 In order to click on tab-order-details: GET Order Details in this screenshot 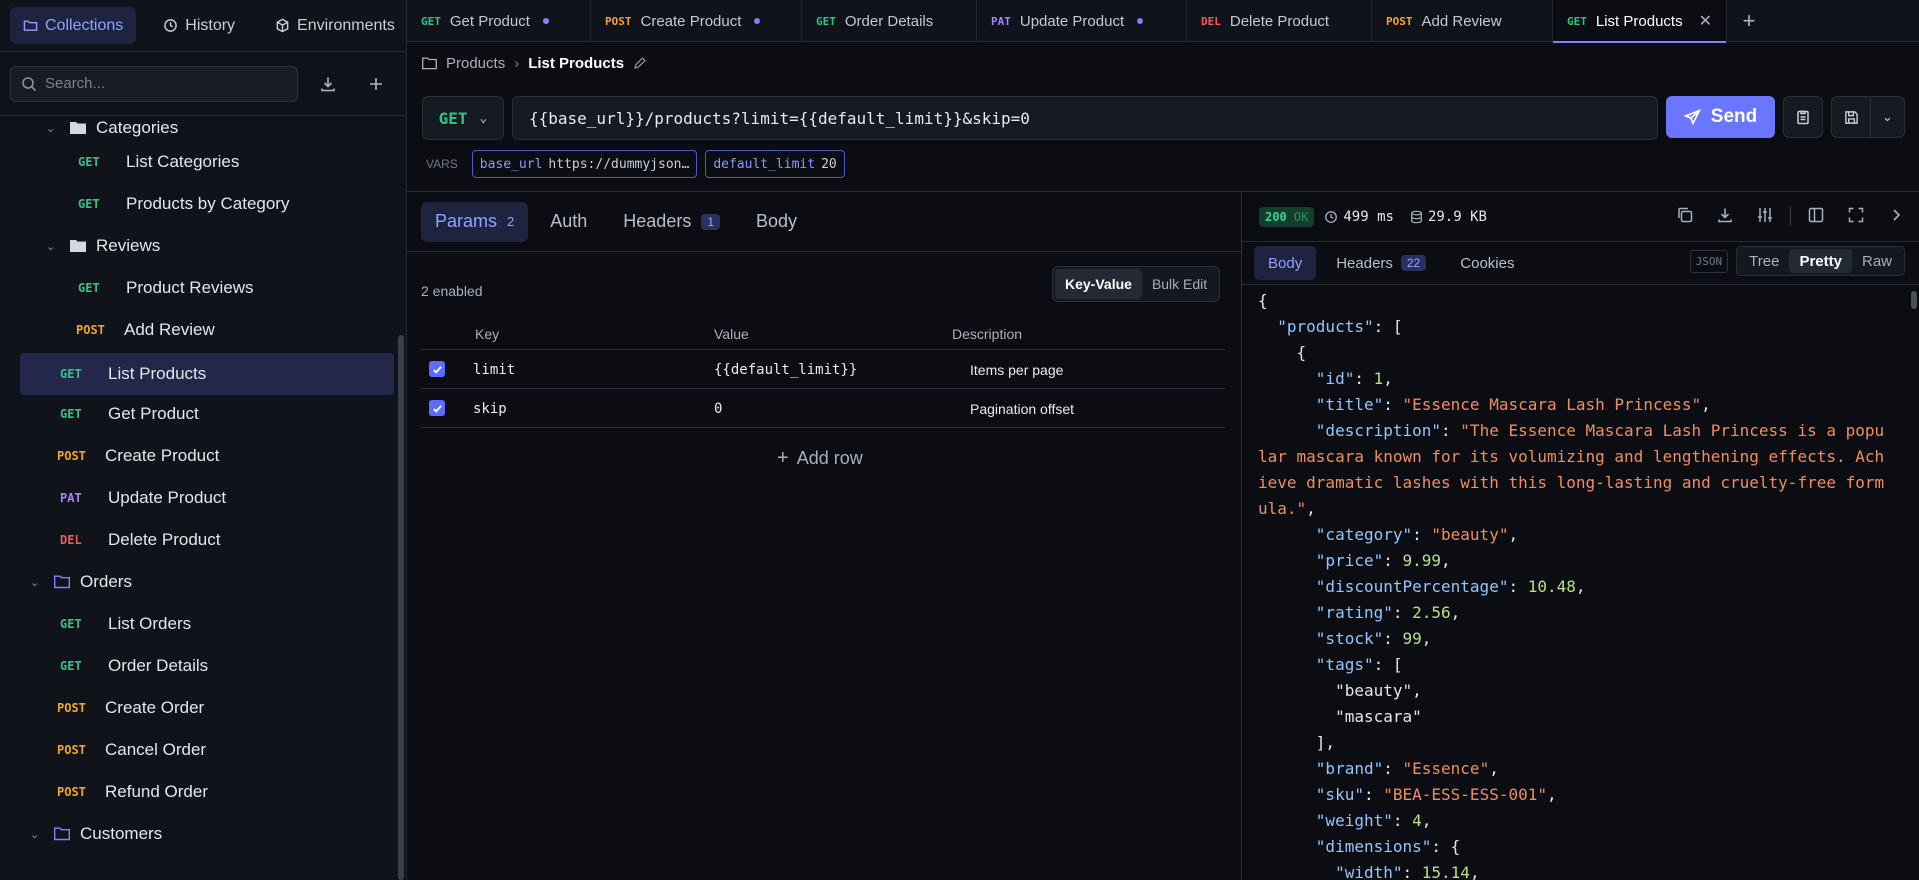, I will do `click(889, 21)`.